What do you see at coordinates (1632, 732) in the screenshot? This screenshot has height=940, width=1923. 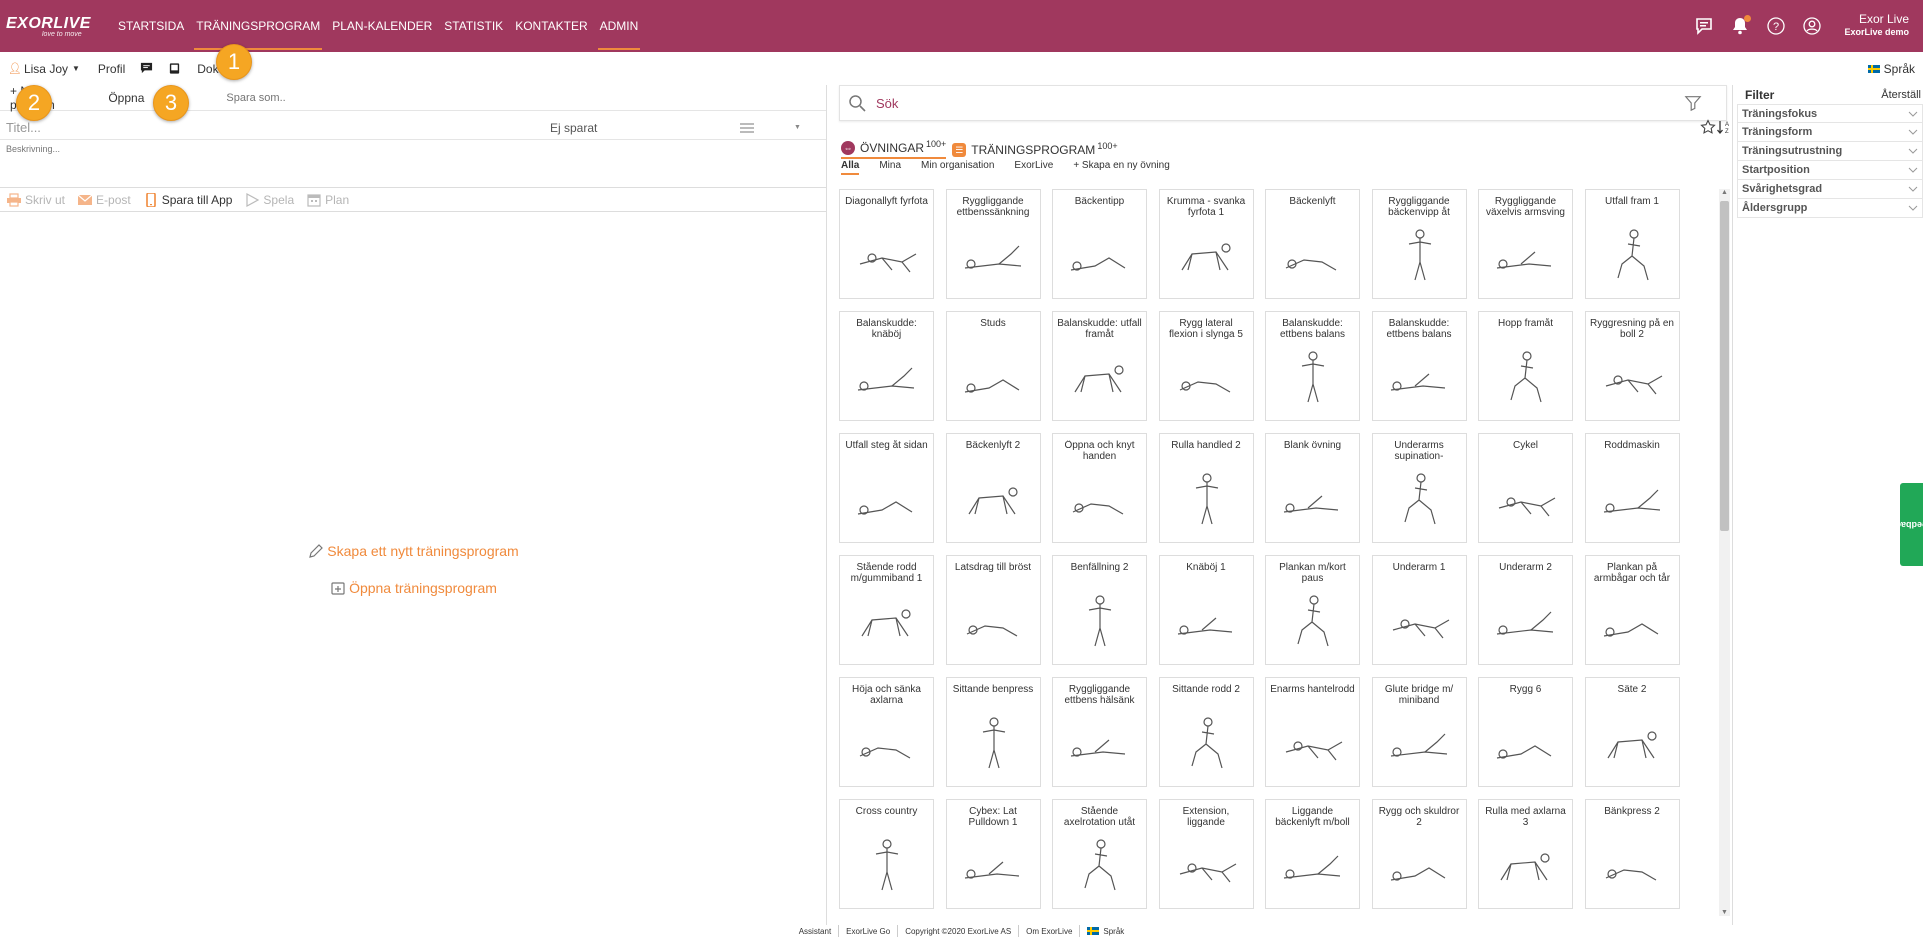 I see `exercise-card: Säte 2` at bounding box center [1632, 732].